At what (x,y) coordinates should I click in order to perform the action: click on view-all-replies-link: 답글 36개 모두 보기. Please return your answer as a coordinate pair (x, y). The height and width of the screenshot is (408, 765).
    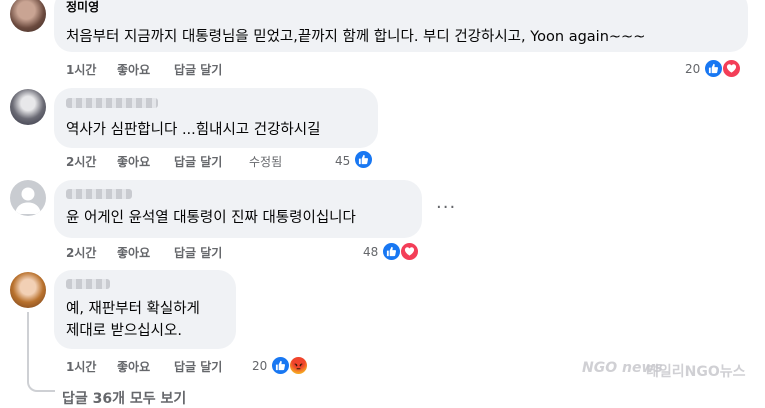
    Looking at the image, I should click on (124, 398).